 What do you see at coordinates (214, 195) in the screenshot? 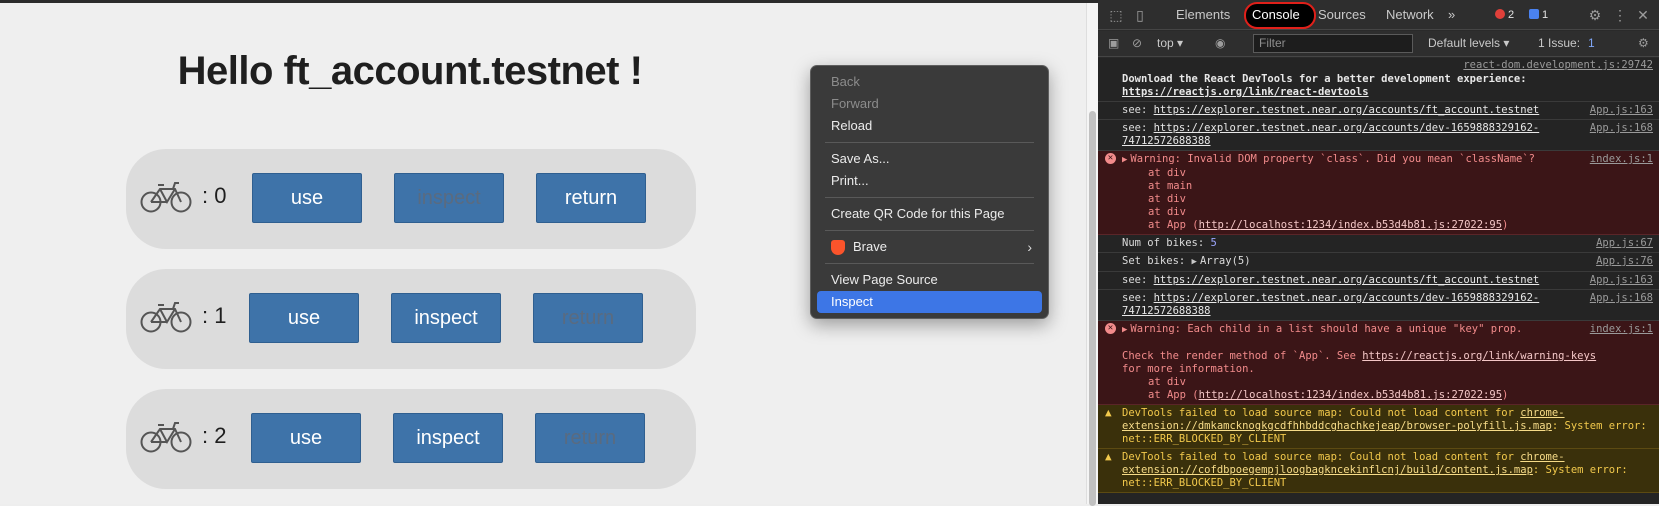
I see `bike-number: : 0` at bounding box center [214, 195].